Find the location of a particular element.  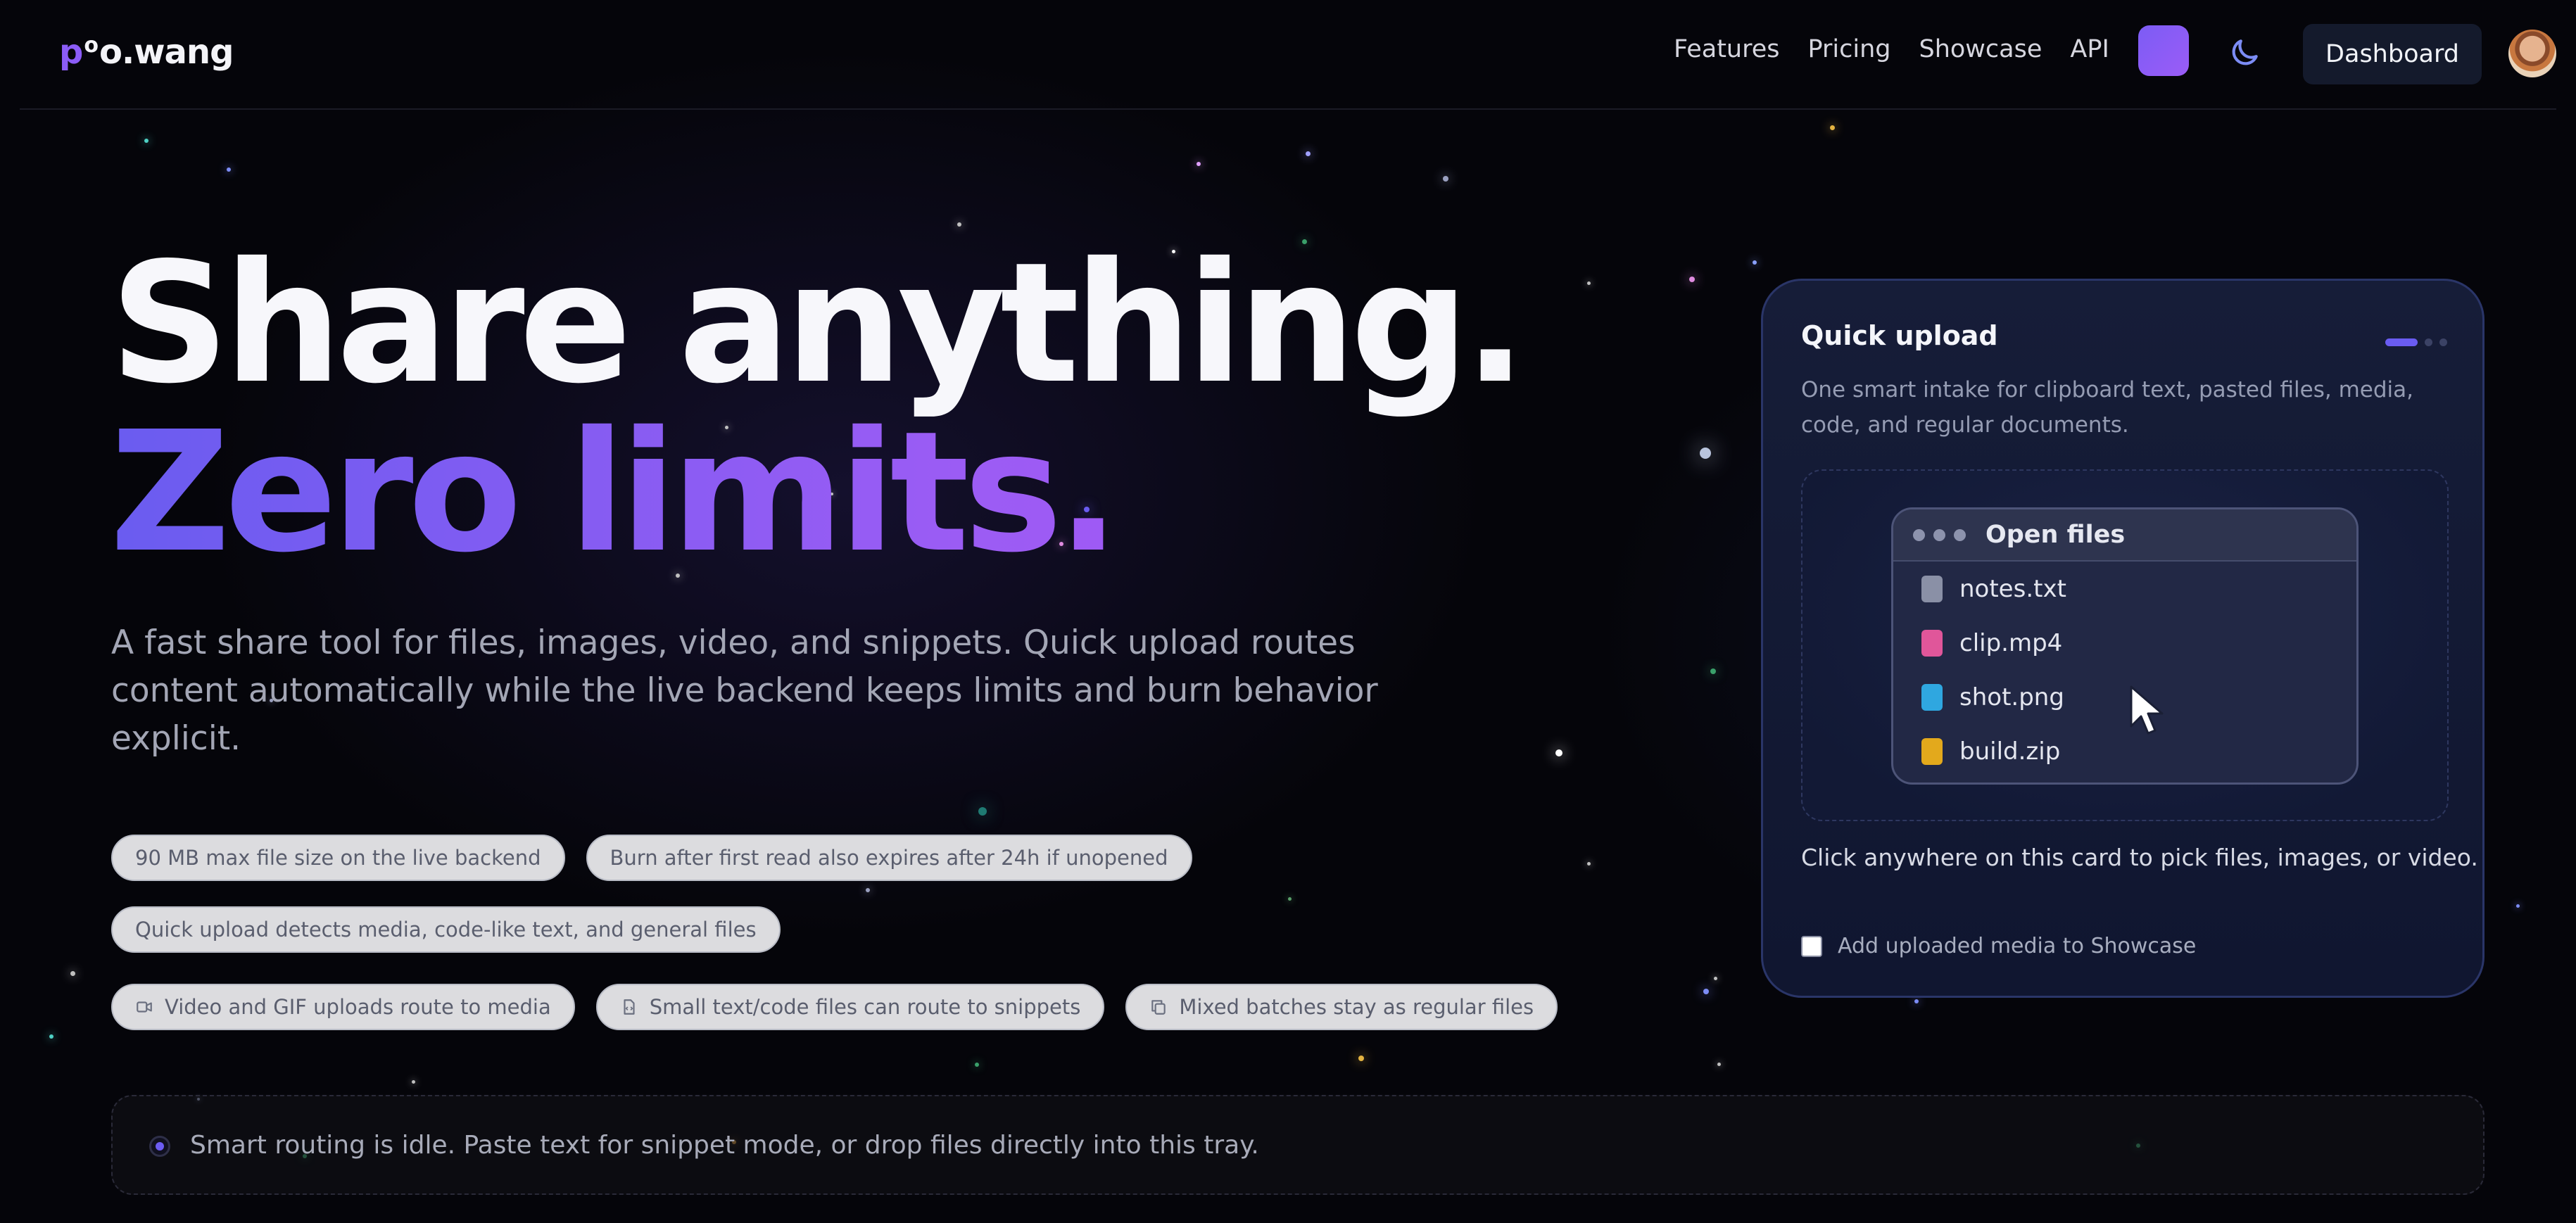

moon-icon is located at coordinates (2245, 52).